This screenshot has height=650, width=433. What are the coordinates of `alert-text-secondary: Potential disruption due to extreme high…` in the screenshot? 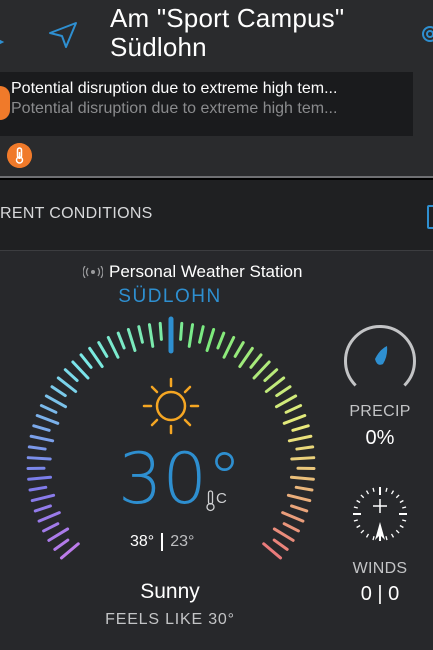 It's located at (211, 109).